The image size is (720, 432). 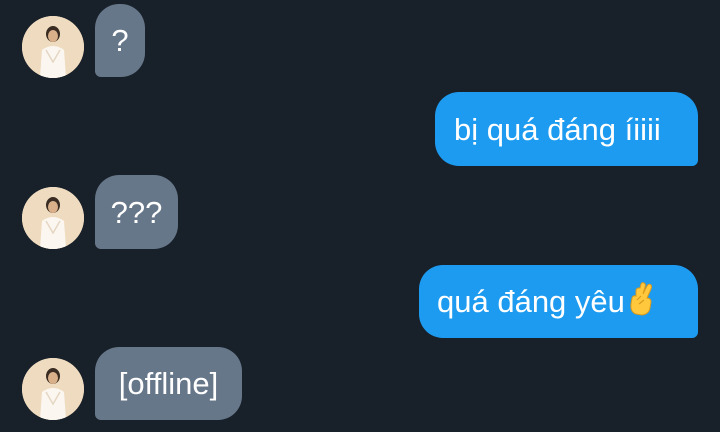 I want to click on incoming-message-bubble: ?, so click(x=120, y=40).